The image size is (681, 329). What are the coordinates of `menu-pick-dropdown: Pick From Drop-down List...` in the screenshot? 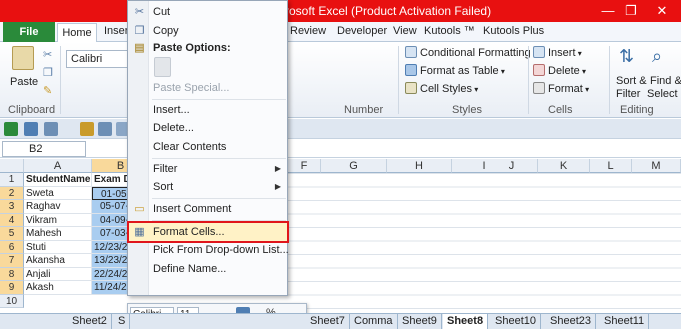 It's located at (209, 250).